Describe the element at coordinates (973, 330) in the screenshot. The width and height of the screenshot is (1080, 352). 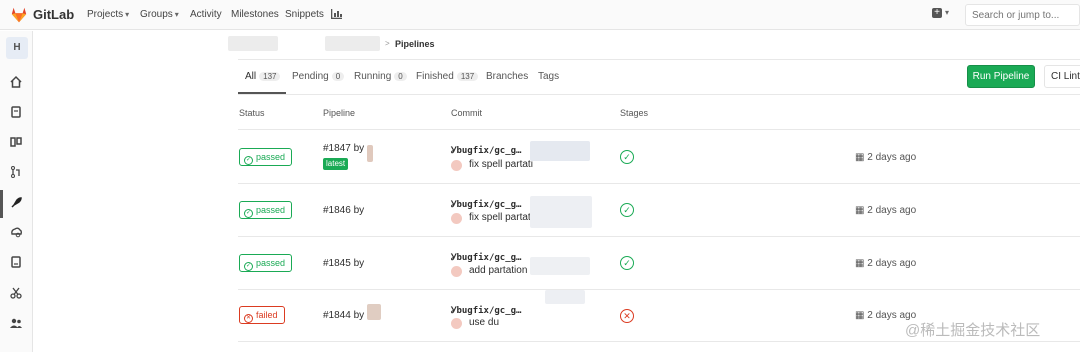
I see `watermark-text: @稀土掘金技术社区` at that location.